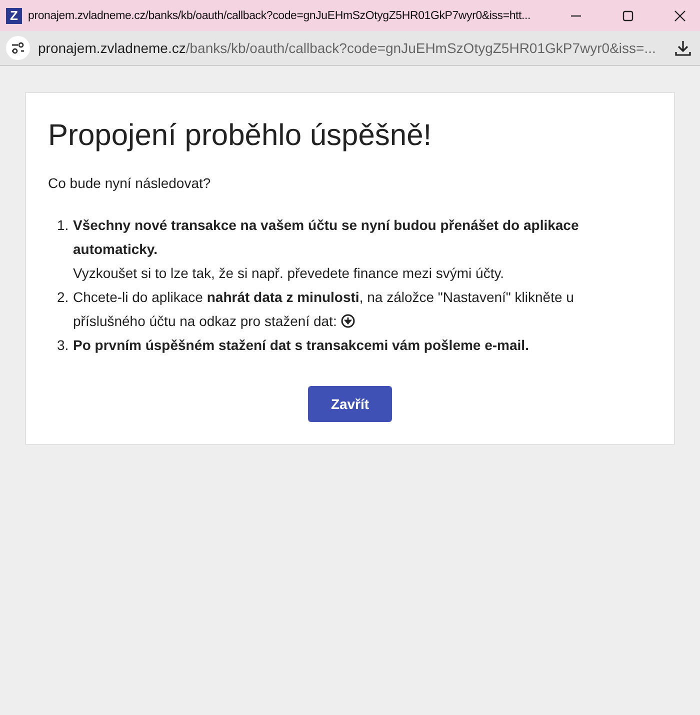 This screenshot has width=700, height=715. Describe the element at coordinates (326, 237) in the screenshot. I see `step-text: Všechny nové transakce na vašem účtu se nyní budou přenášet do aplikace automaticky.` at that location.